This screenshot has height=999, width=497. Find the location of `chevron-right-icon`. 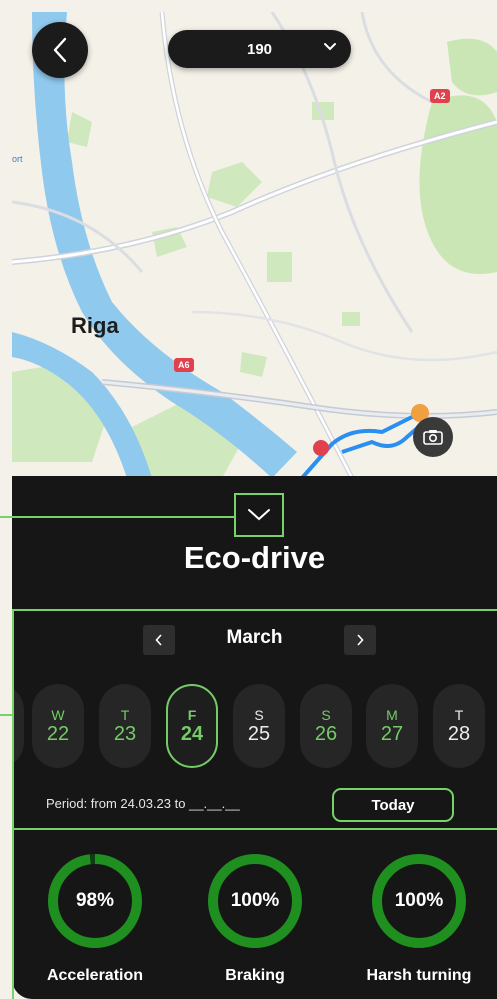

chevron-right-icon is located at coordinates (360, 640).